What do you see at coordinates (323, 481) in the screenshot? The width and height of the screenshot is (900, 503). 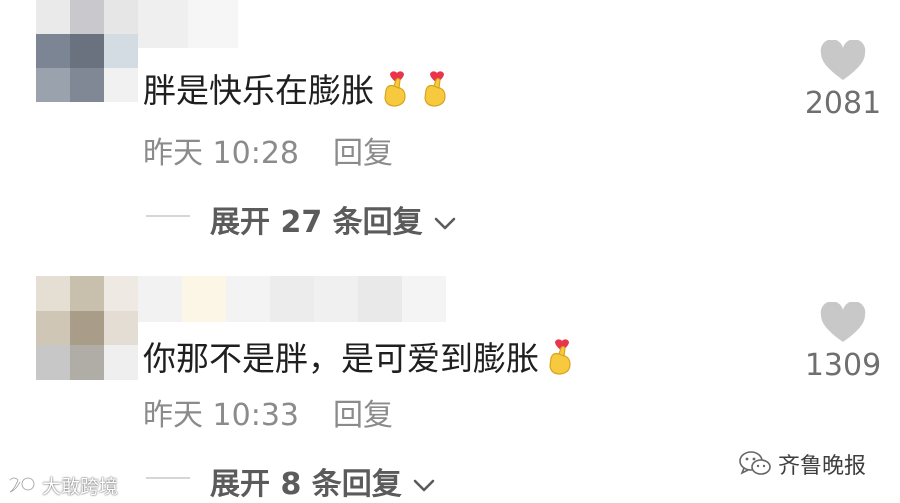 I see `expand-replies-button: 展开 8 条回复` at bounding box center [323, 481].